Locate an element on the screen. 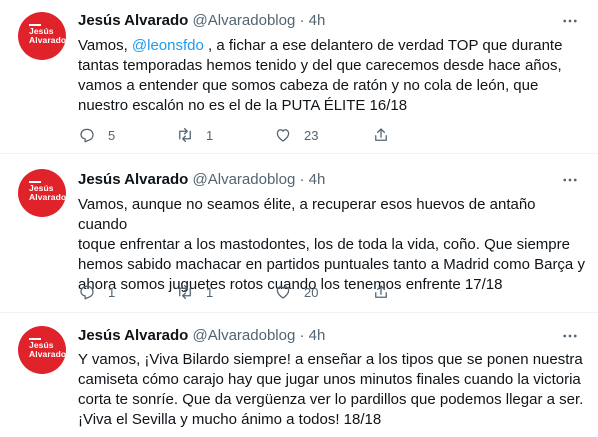 Image resolution: width=598 pixels, height=437 pixels. like-count: 23 is located at coordinates (311, 135).